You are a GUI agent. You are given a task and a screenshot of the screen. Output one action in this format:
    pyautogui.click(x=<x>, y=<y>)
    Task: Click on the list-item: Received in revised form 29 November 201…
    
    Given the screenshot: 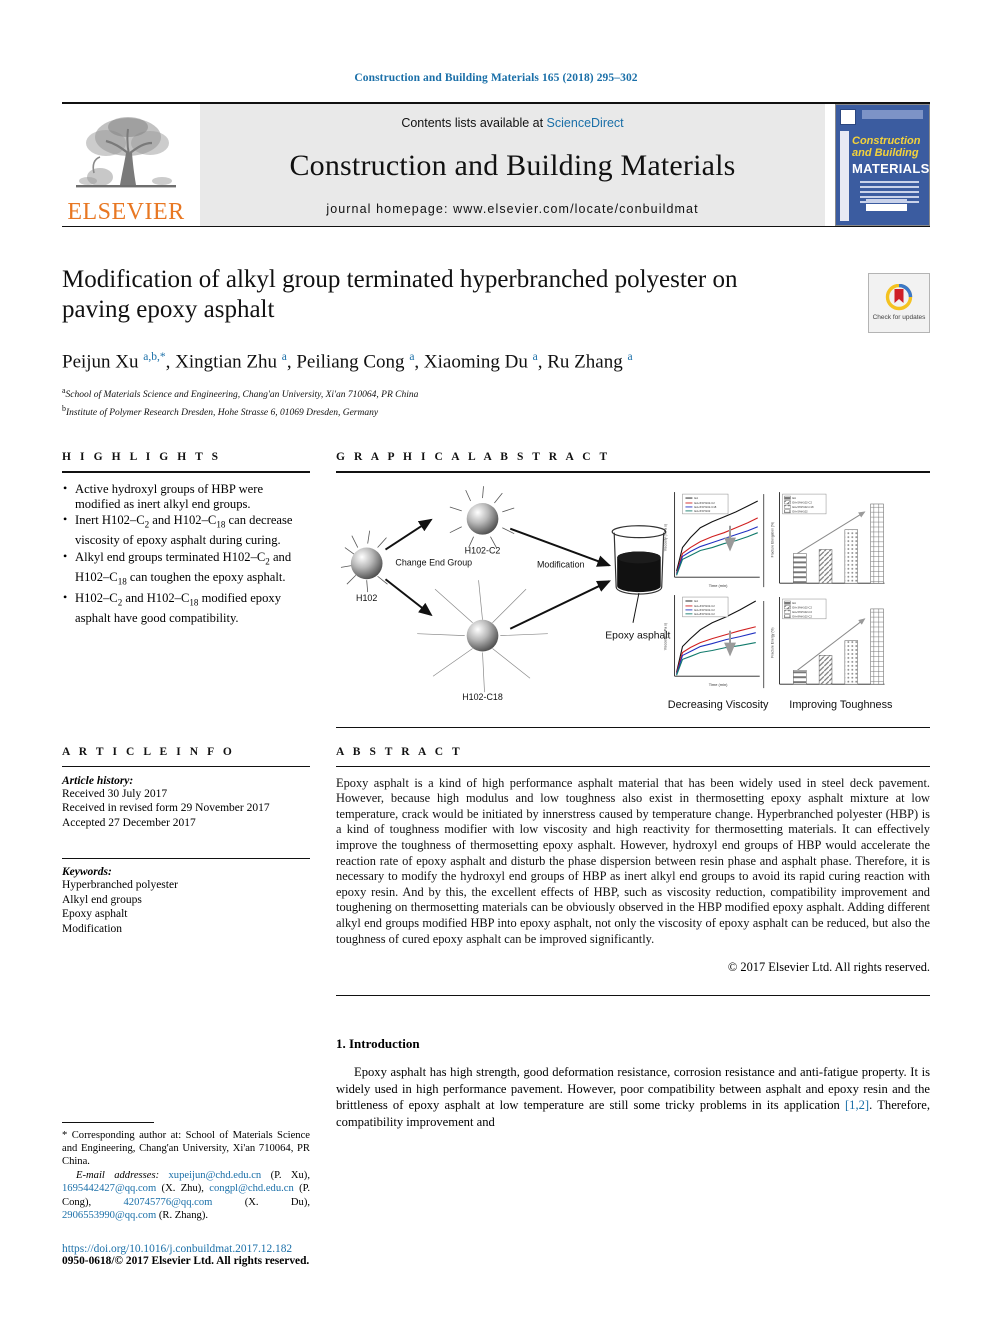 What is the action you would take?
    pyautogui.click(x=166, y=808)
    